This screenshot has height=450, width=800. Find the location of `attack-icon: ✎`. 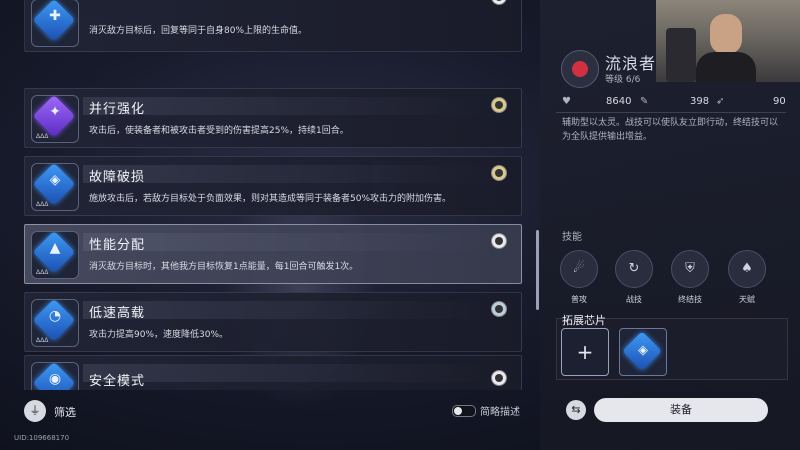

attack-icon: ✎ is located at coordinates (644, 101).